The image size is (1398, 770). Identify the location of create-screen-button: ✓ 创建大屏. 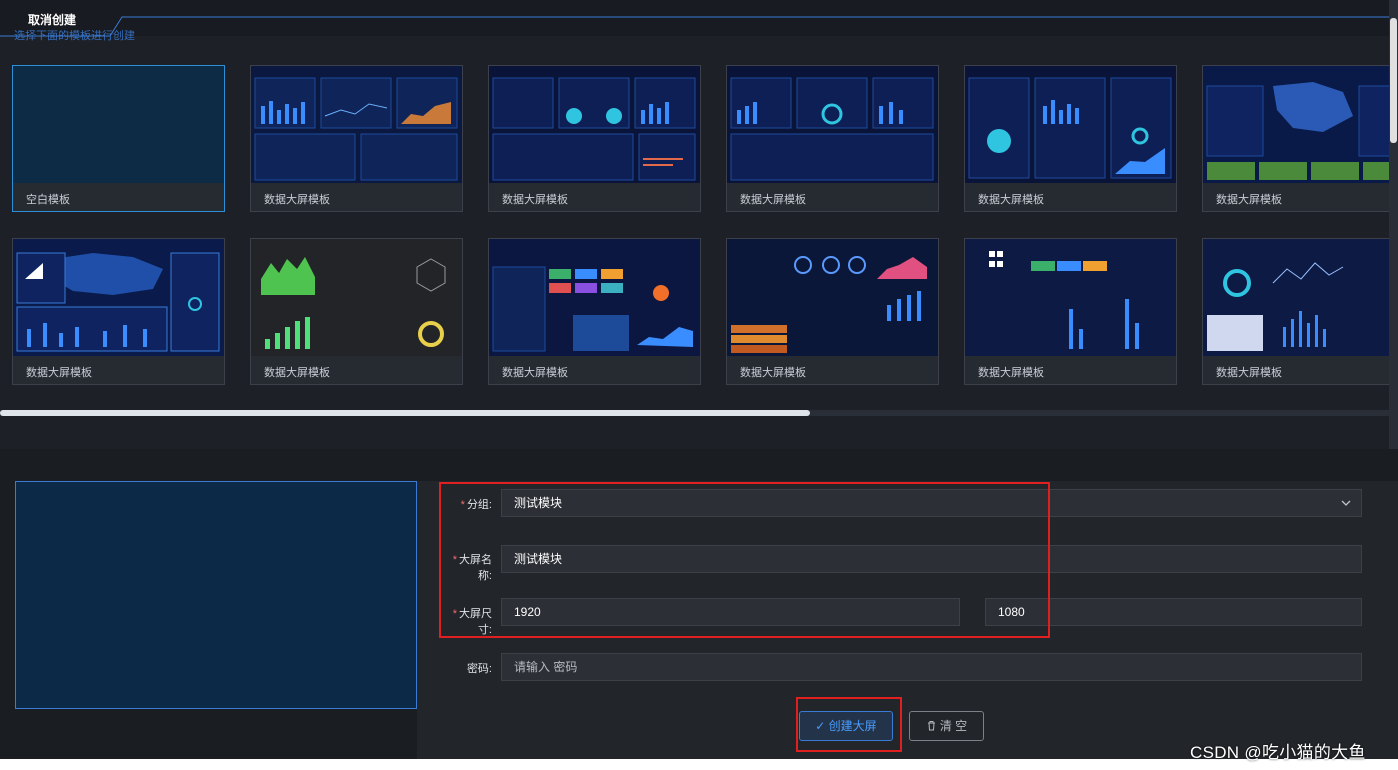
(846, 726).